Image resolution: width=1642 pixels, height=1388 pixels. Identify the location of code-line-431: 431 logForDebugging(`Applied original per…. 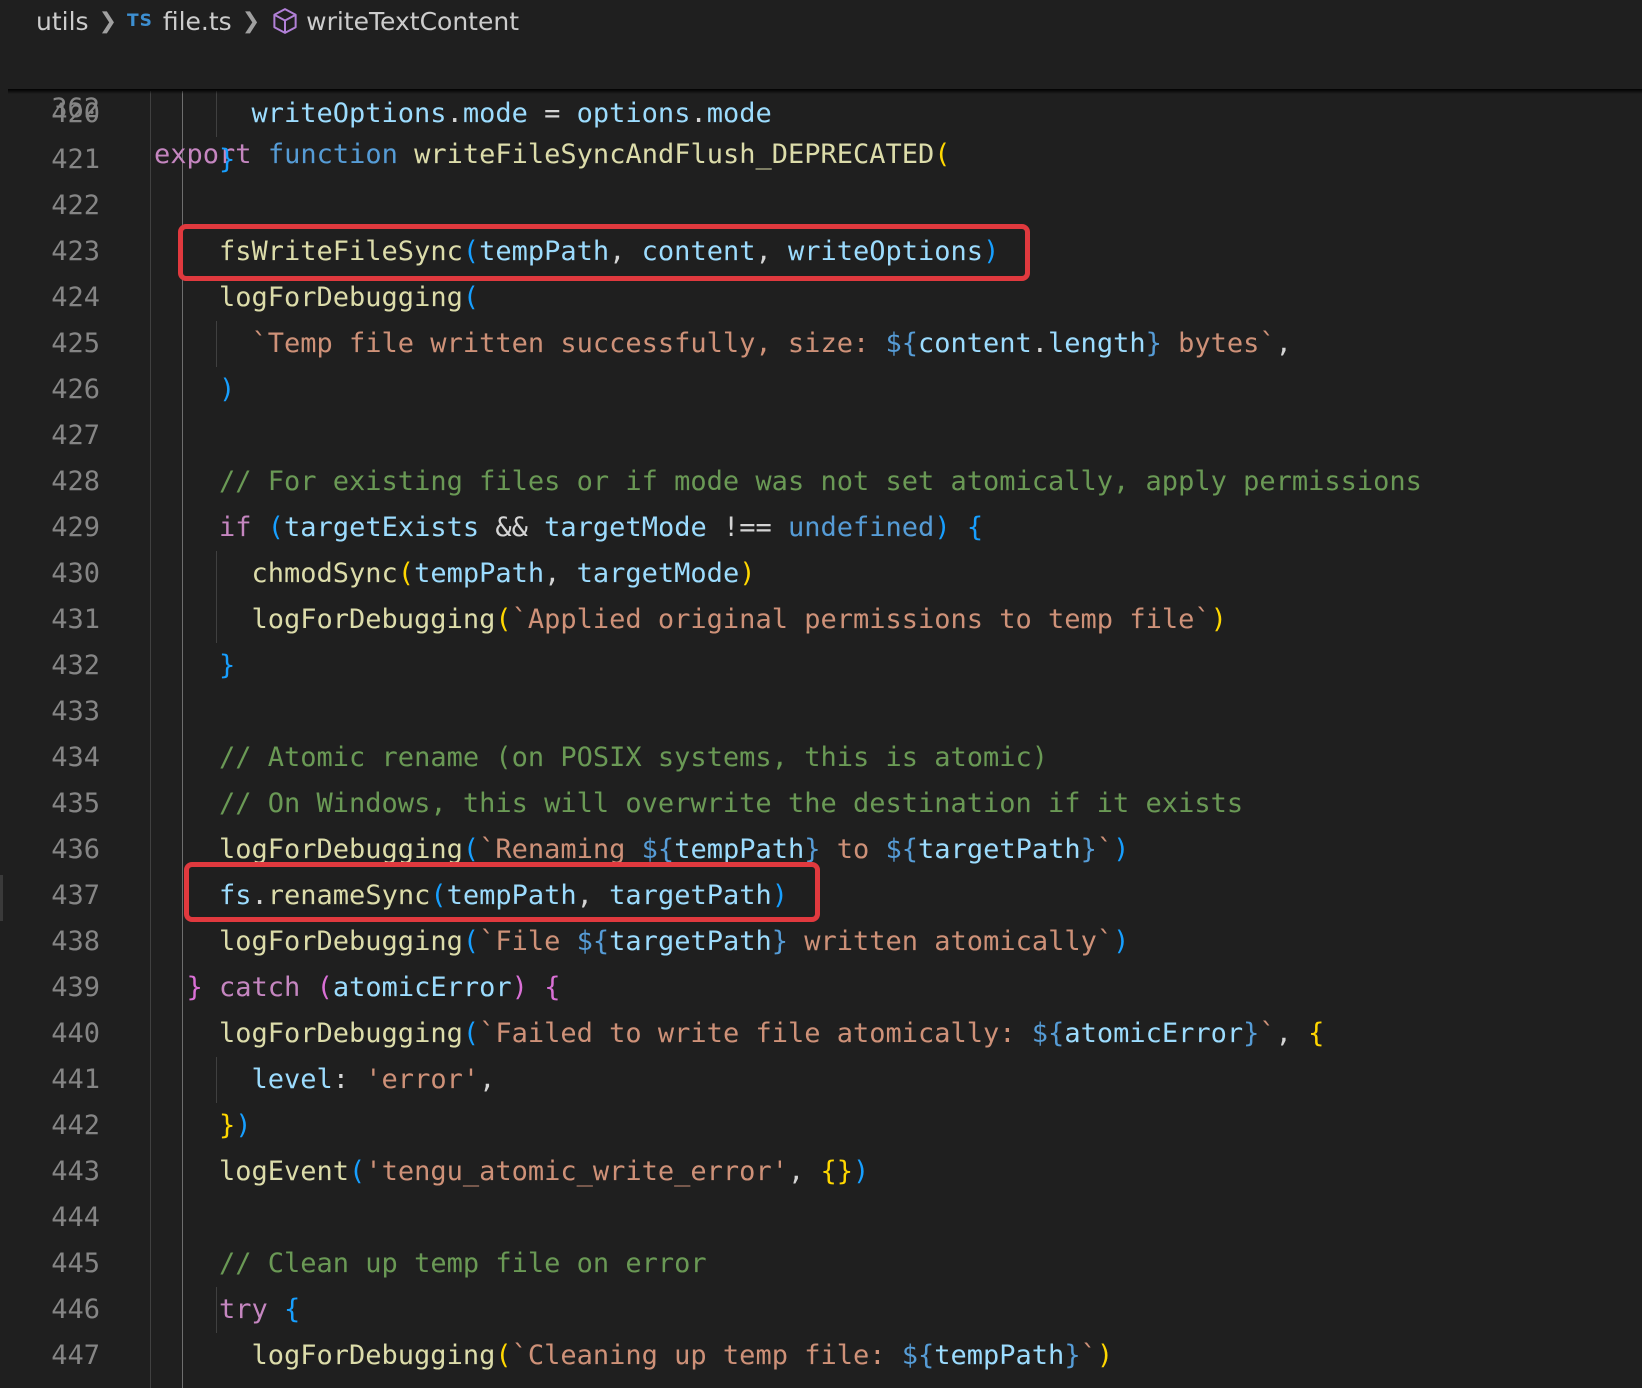
(821, 620).